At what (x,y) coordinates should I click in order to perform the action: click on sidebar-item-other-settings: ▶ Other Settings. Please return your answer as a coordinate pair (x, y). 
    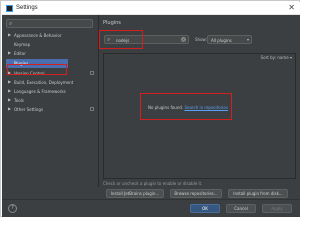
    Looking at the image, I should click on (50, 109).